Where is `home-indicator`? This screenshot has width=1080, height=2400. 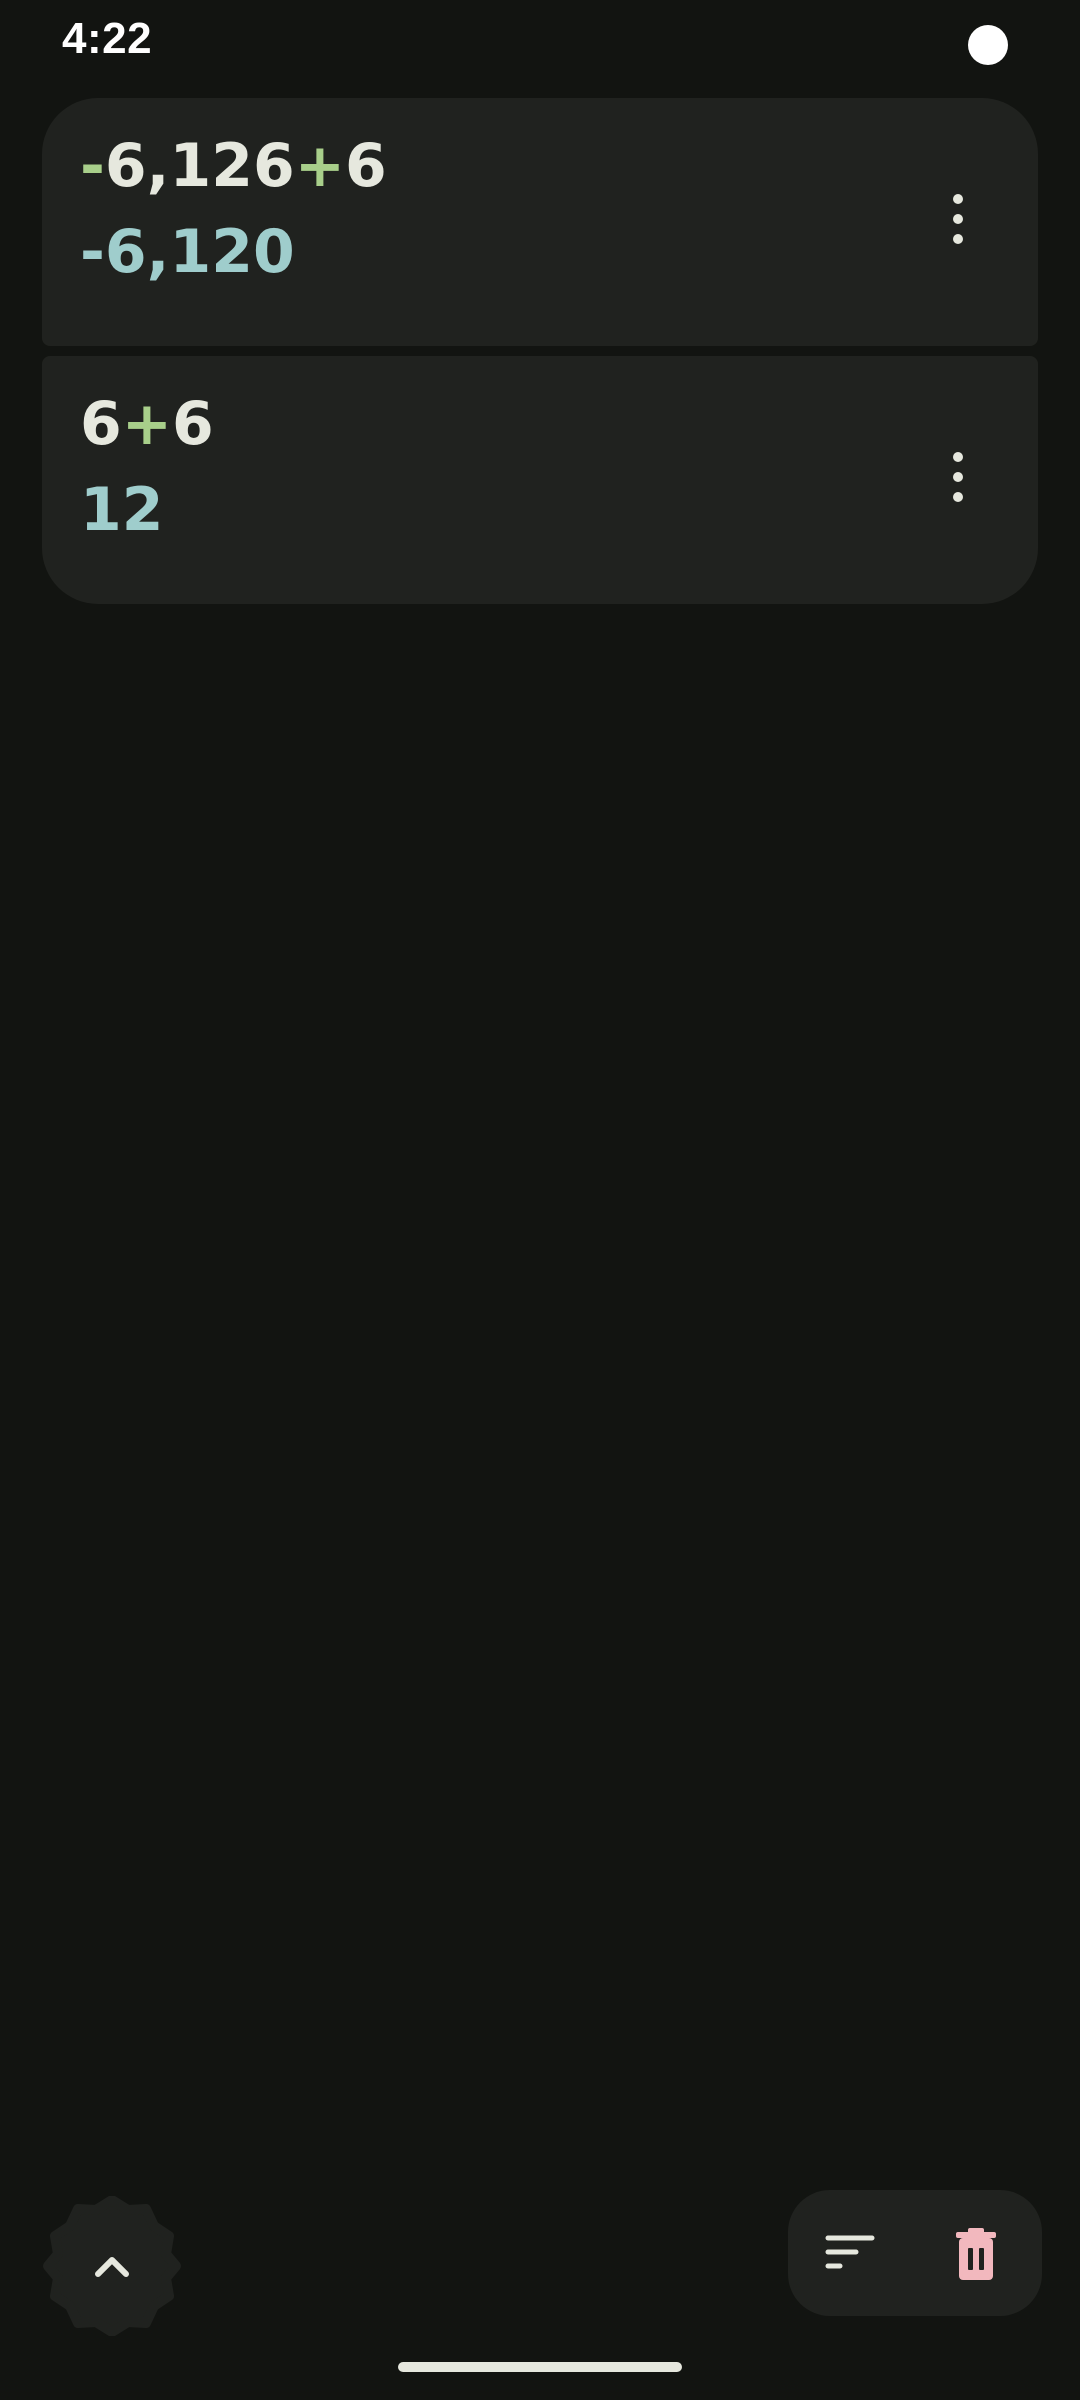 home-indicator is located at coordinates (540, 2367).